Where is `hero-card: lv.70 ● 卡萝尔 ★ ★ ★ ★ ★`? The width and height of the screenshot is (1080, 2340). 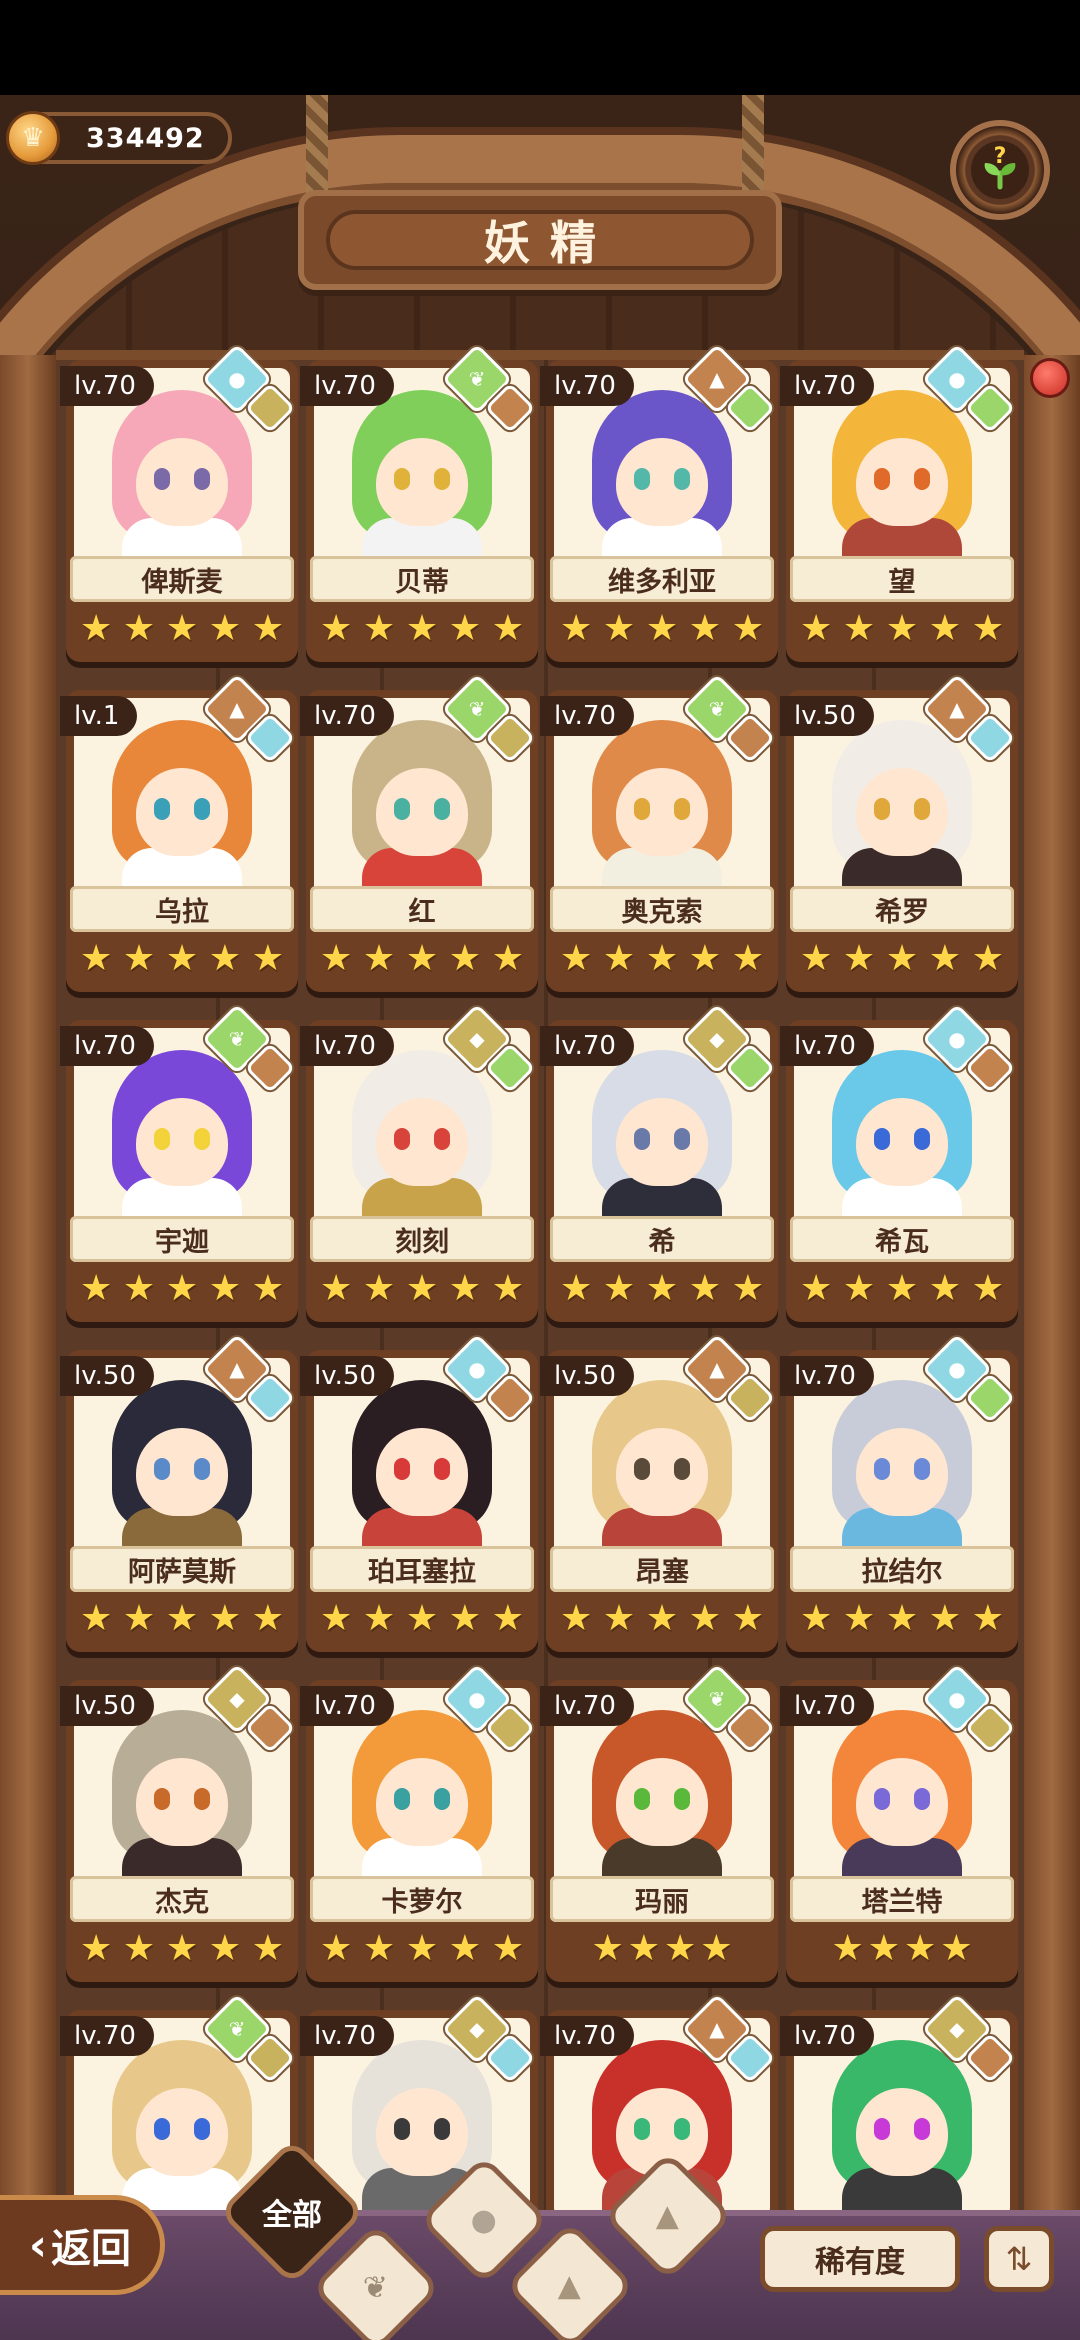 hero-card: lv.70 ● 卡萝尔 ★ ★ ★ ★ ★ is located at coordinates (419, 1822).